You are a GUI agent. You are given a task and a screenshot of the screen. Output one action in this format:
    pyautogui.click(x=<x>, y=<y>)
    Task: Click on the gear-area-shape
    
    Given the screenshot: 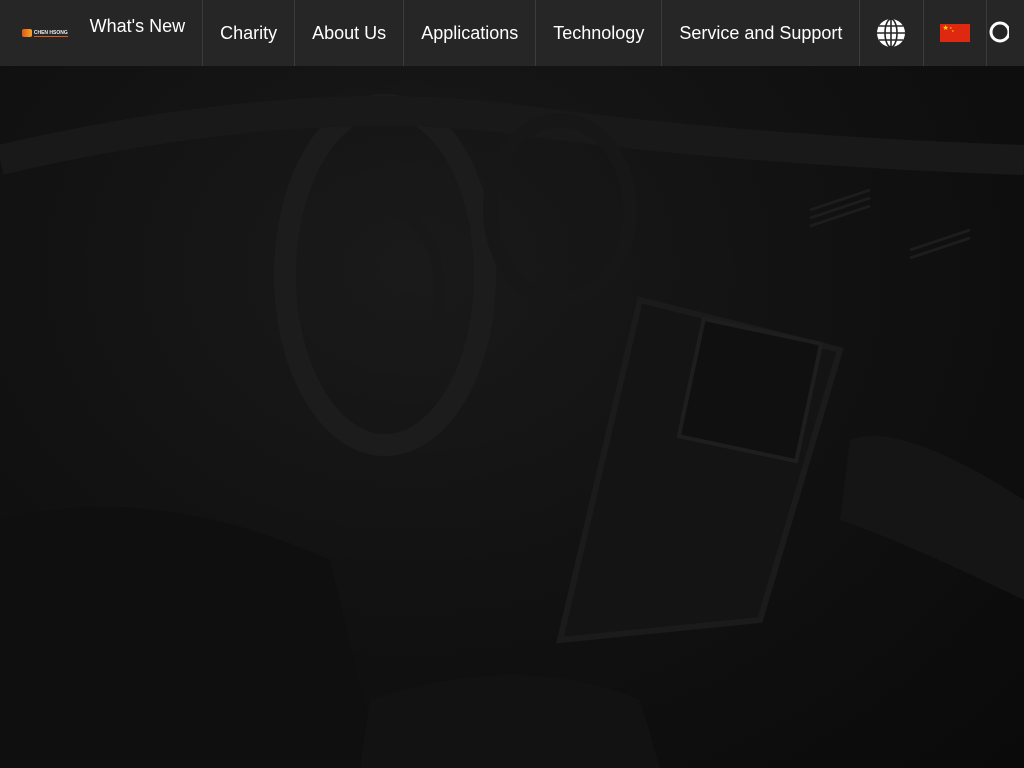 What is the action you would take?
    pyautogui.click(x=510, y=721)
    